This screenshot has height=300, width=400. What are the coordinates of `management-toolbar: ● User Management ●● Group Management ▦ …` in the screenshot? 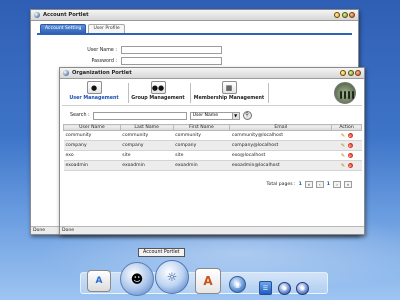 It's located at (212, 93).